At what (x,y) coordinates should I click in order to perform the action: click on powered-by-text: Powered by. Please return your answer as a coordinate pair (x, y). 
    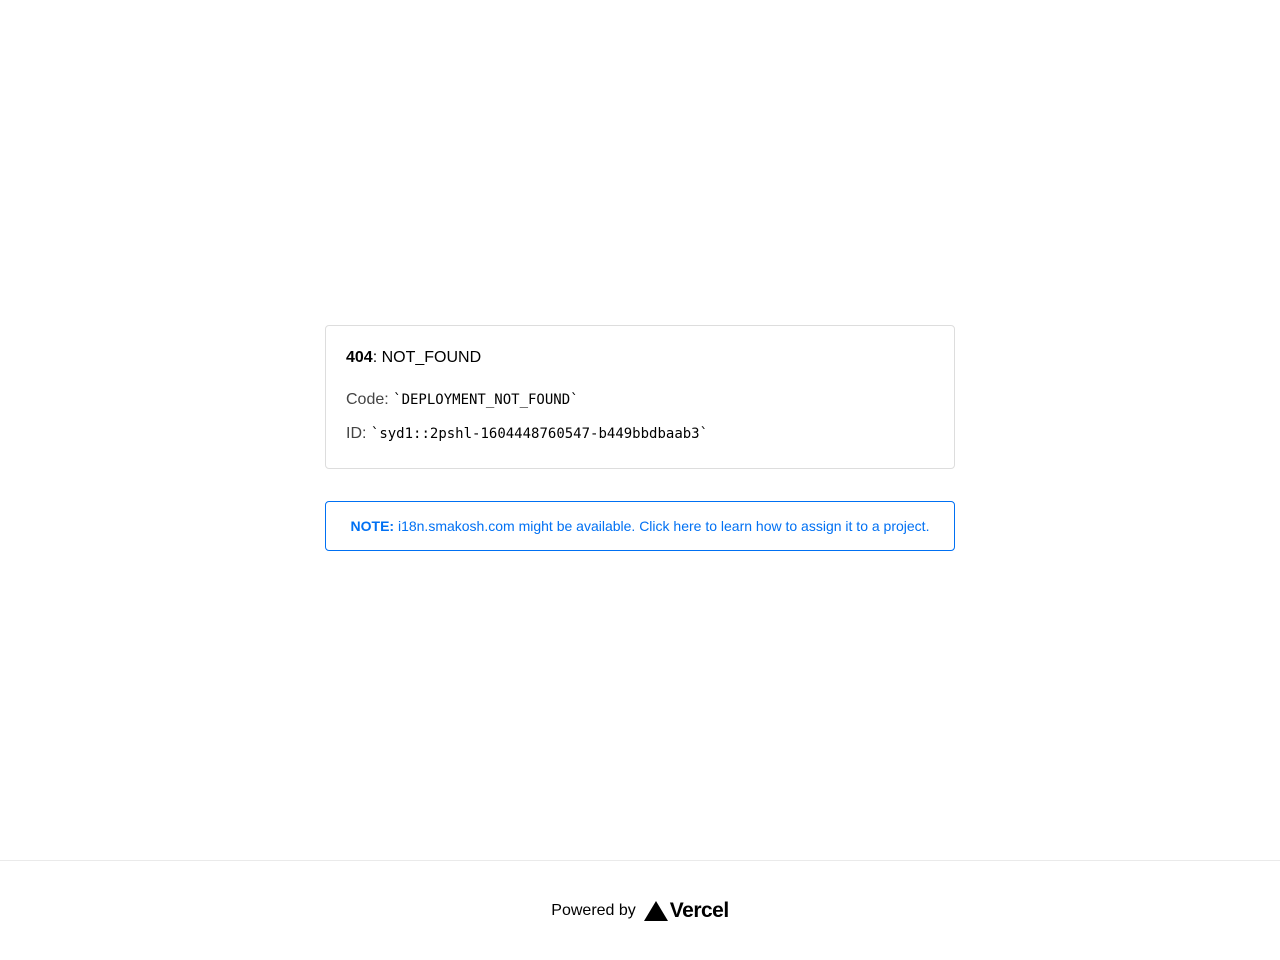
    Looking at the image, I should click on (593, 910).